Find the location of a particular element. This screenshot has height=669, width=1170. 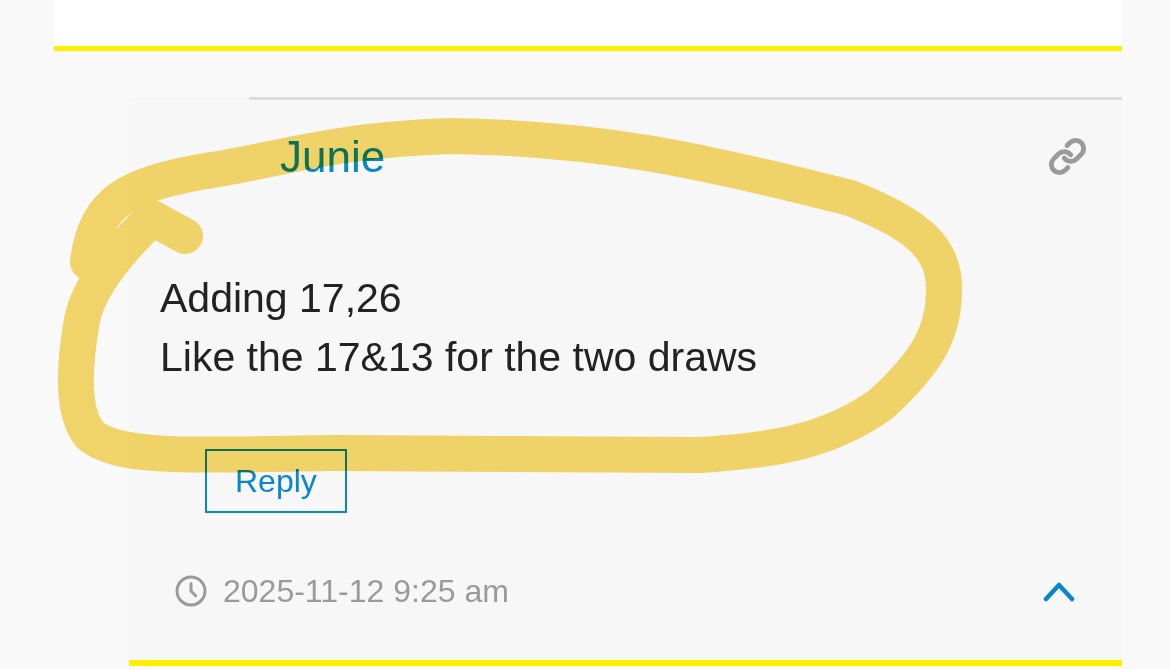

clock-icon is located at coordinates (191, 591).